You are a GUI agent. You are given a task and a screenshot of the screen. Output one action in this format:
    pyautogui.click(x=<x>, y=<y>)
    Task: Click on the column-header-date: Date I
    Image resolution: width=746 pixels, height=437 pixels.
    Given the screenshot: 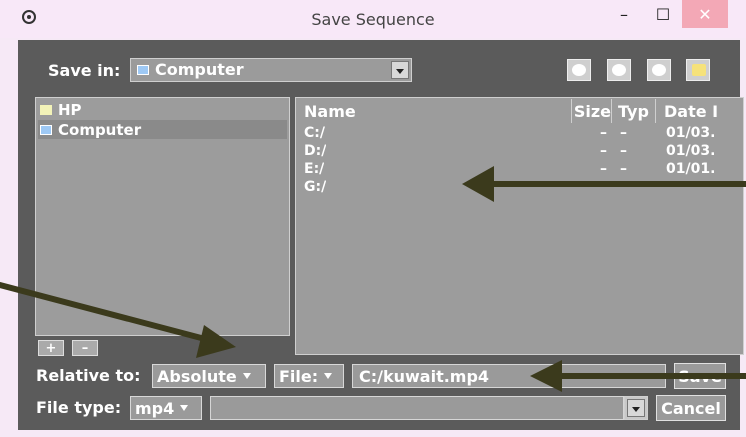 What is the action you would take?
    pyautogui.click(x=699, y=111)
    